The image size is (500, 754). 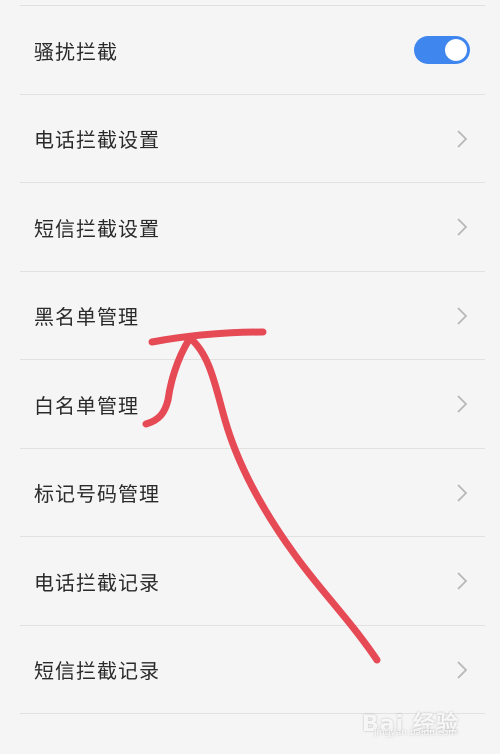 I want to click on setting-label: 短信拦截设置, so click(x=97, y=228).